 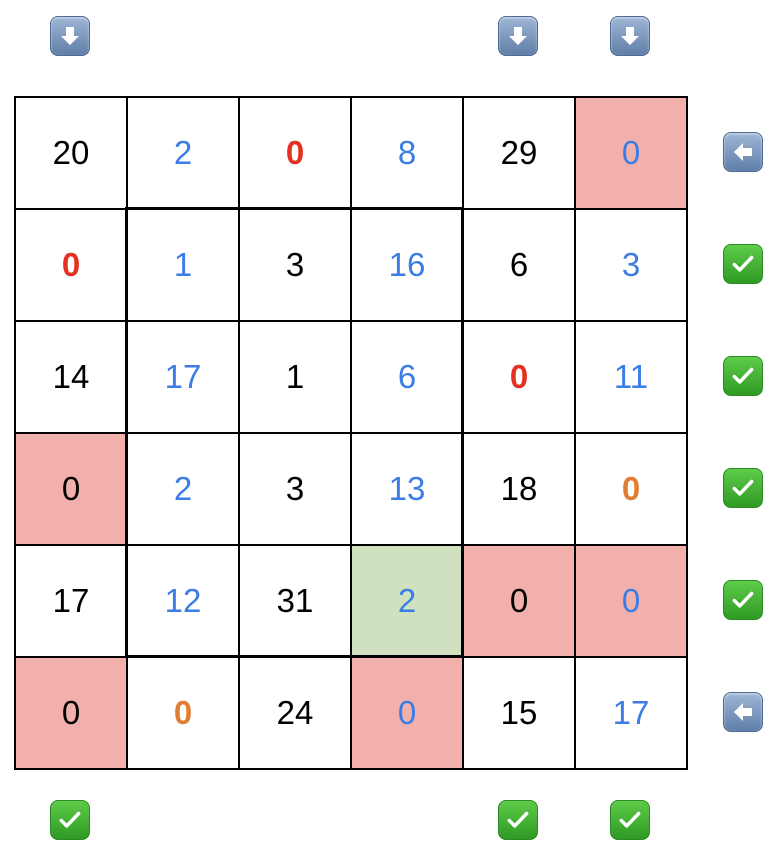 I want to click on grid-cell-r5-c0: 0, so click(x=72, y=714).